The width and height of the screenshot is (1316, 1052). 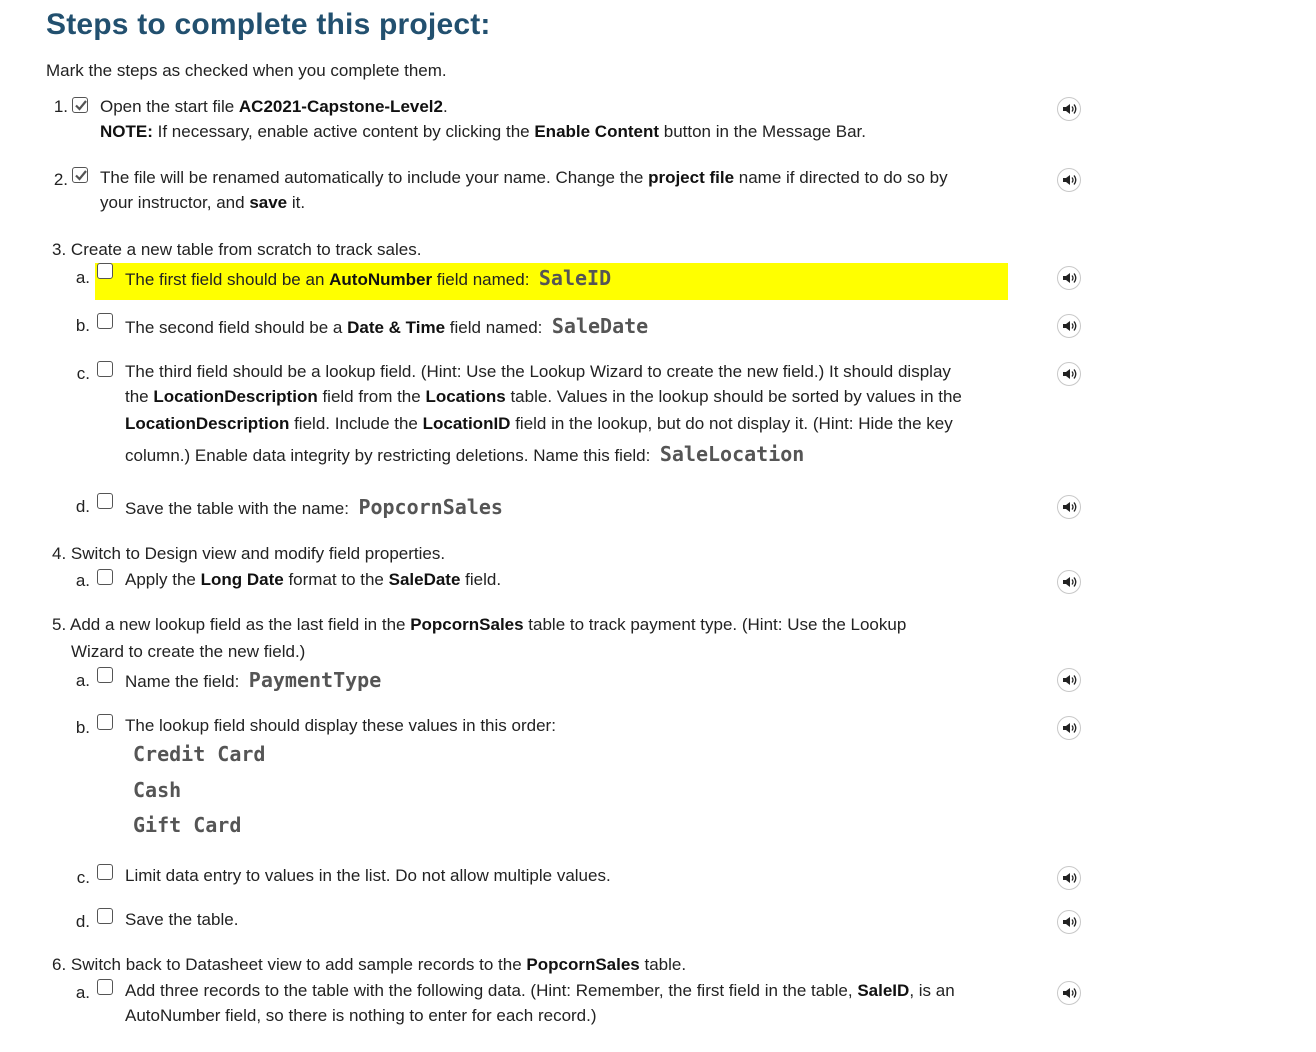 I want to click on step-5b-checkbox, so click(x=105, y=722).